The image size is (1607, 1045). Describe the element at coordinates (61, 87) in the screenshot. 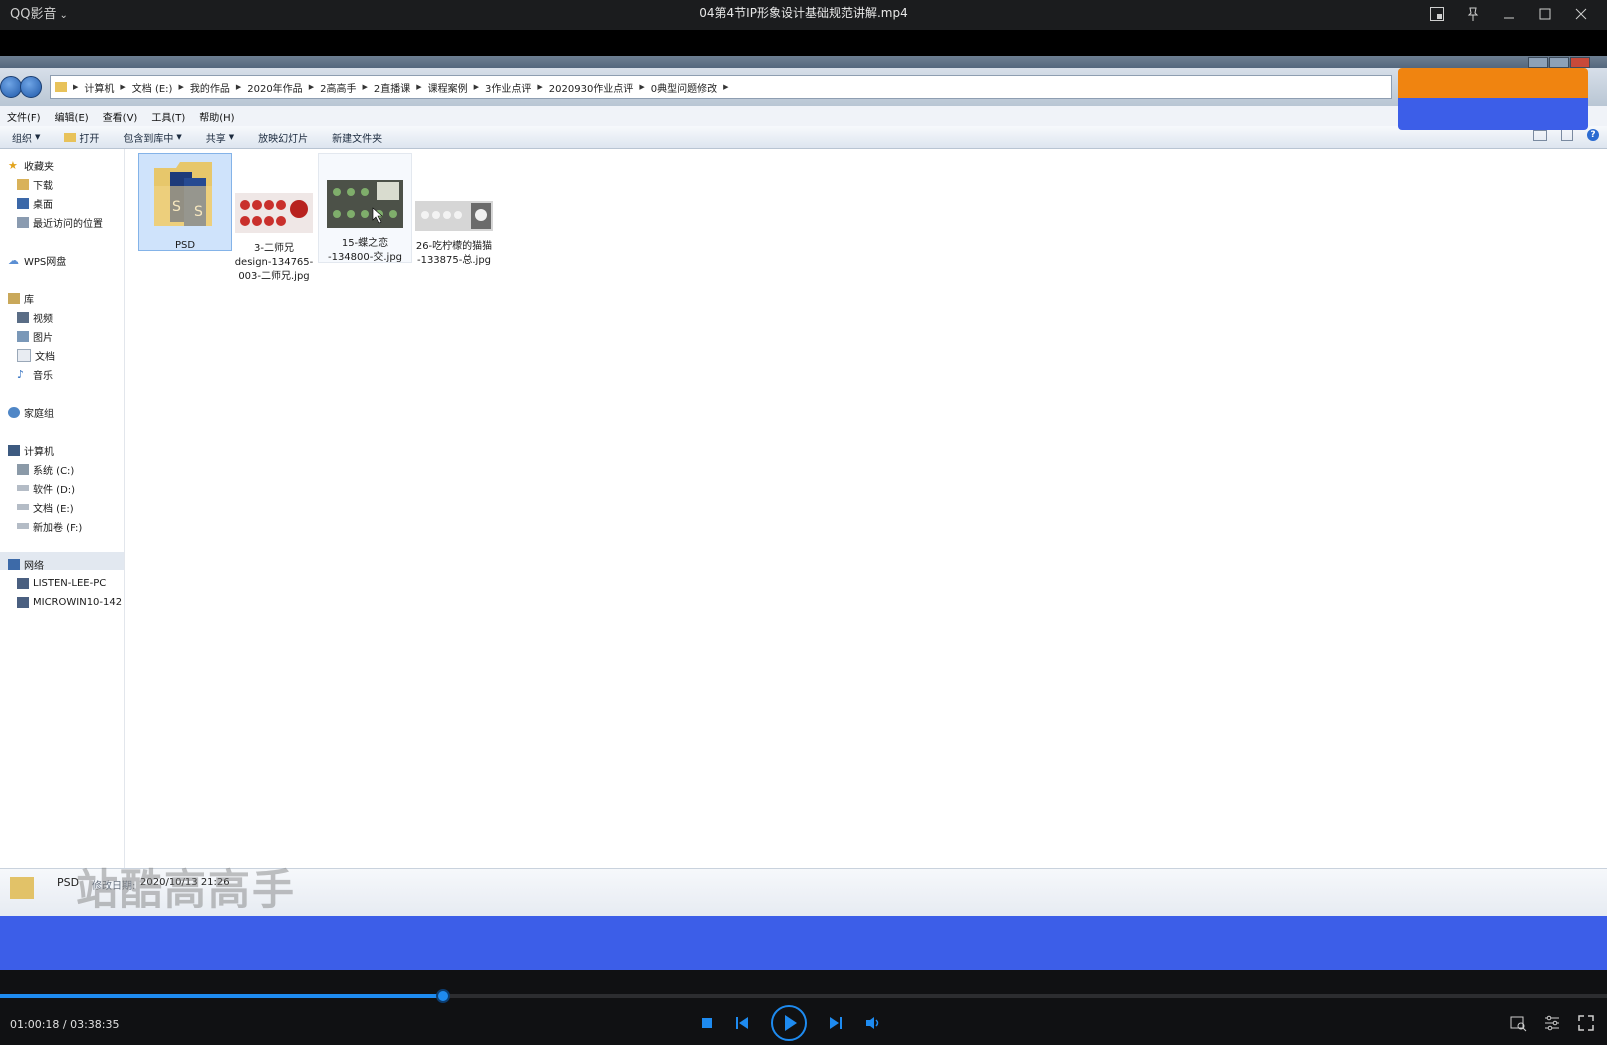

I see `folder-icon` at that location.